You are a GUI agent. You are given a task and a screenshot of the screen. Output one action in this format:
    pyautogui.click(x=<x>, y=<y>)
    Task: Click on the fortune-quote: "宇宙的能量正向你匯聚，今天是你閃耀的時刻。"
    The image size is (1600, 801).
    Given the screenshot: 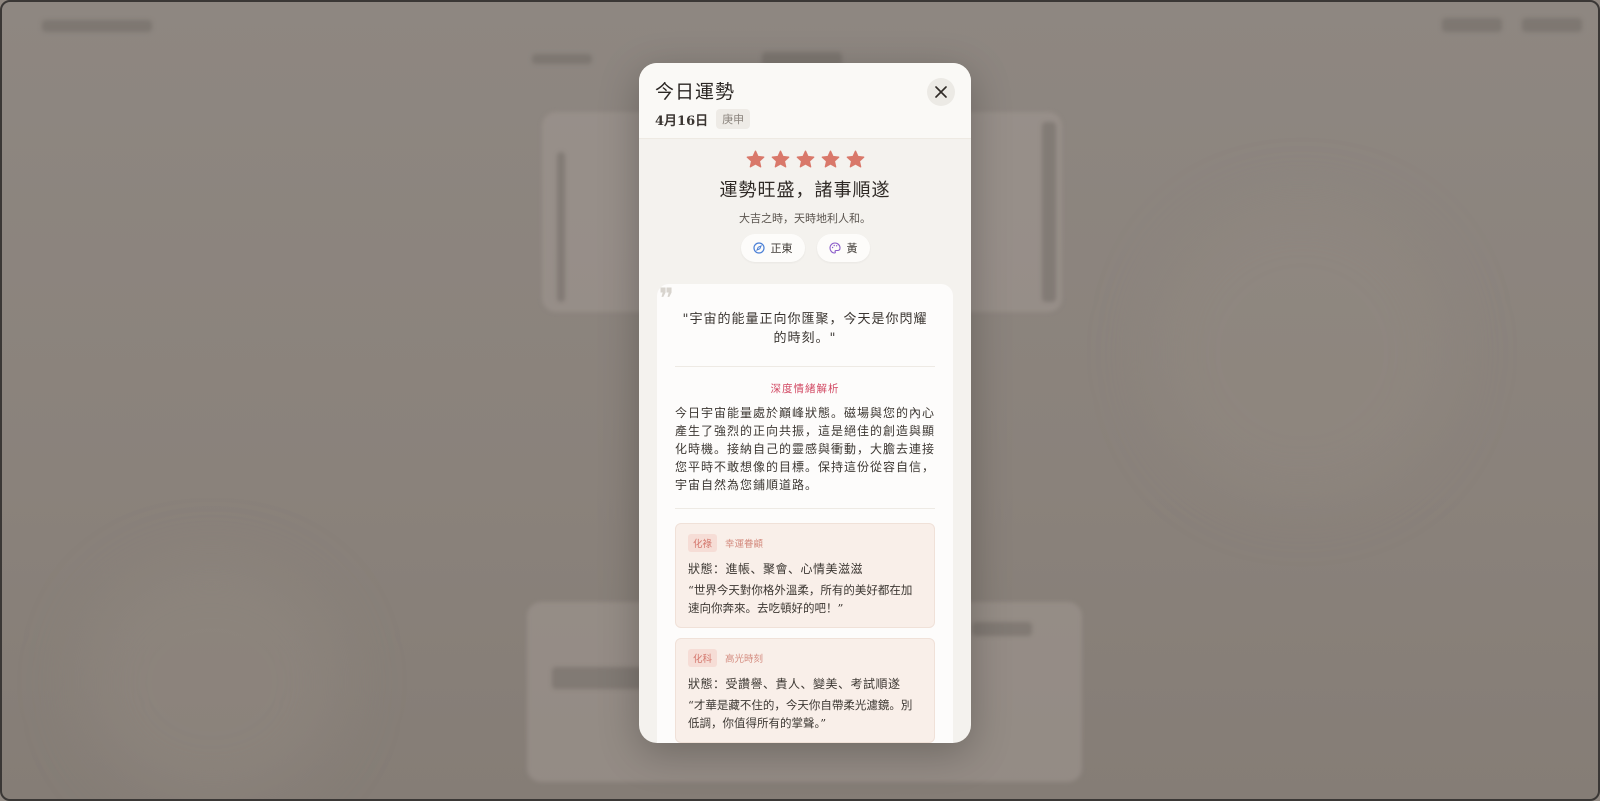 What is the action you would take?
    pyautogui.click(x=805, y=329)
    